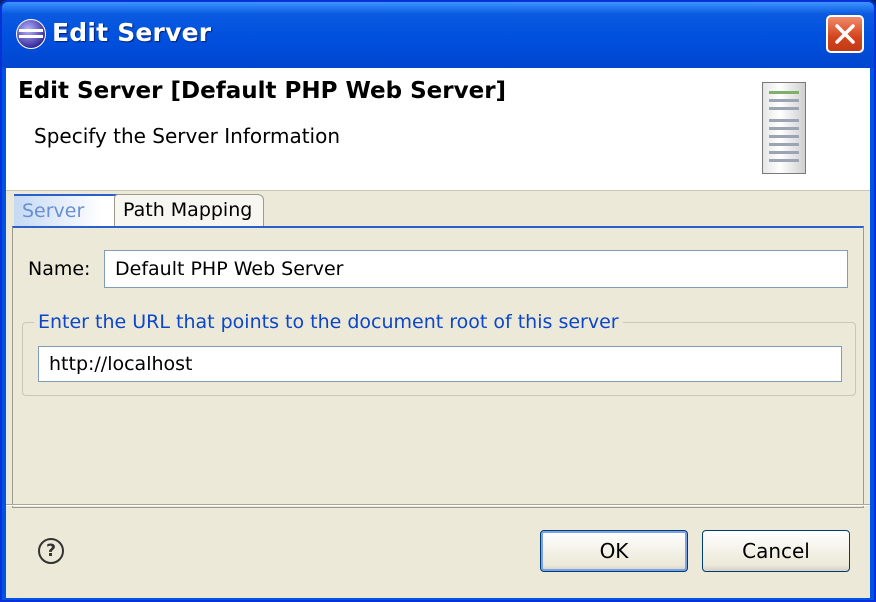 The height and width of the screenshot is (602, 876). Describe the element at coordinates (59, 269) in the screenshot. I see `name-label: Name:` at that location.